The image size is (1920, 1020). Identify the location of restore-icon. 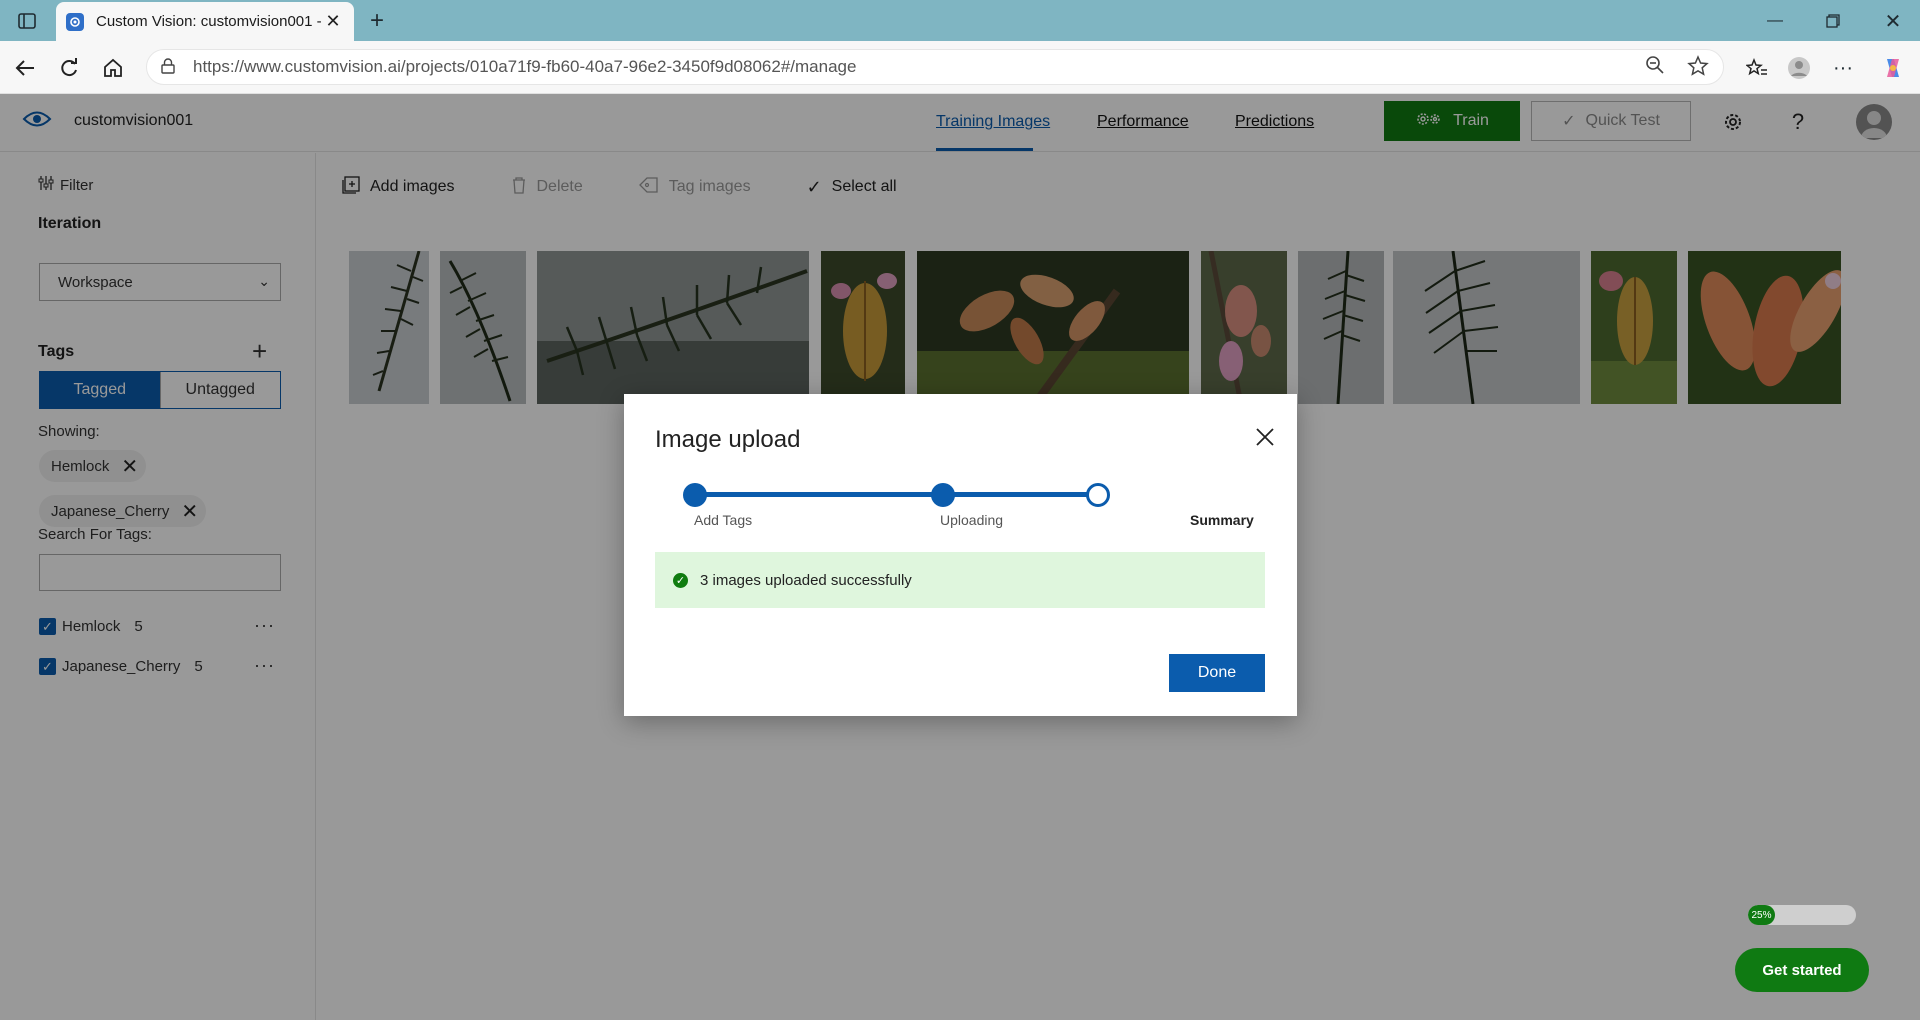
(1833, 21).